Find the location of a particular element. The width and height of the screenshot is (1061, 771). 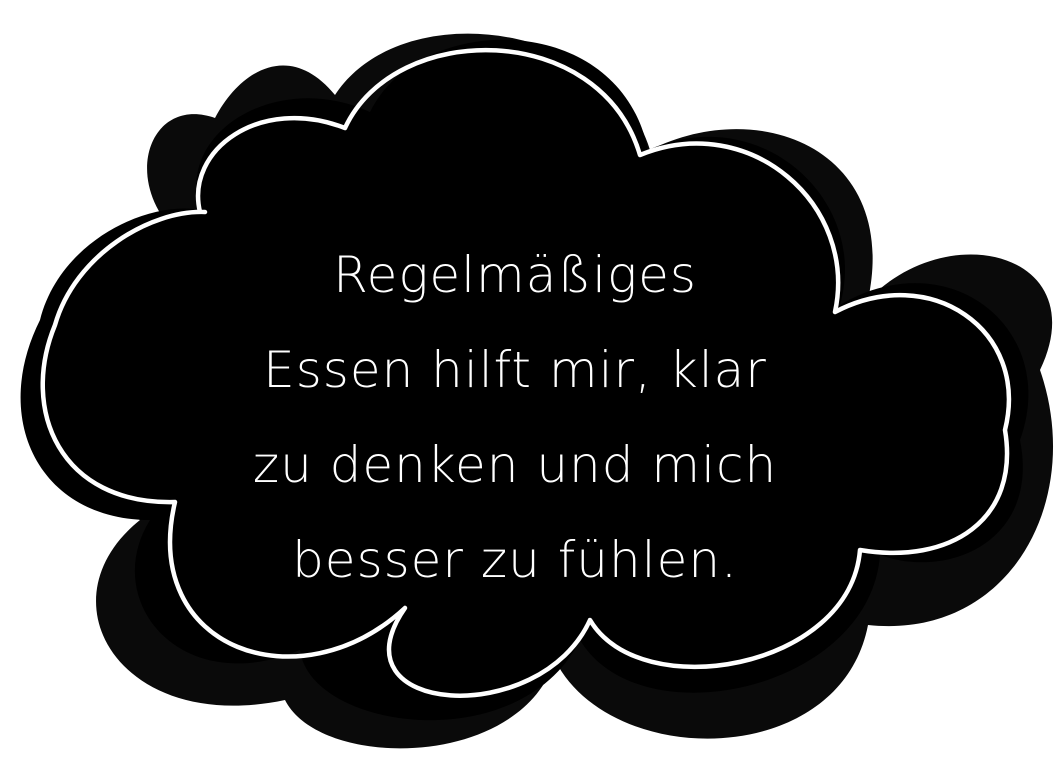

quote-line-4: besser zu fühlen. is located at coordinates (515, 560).